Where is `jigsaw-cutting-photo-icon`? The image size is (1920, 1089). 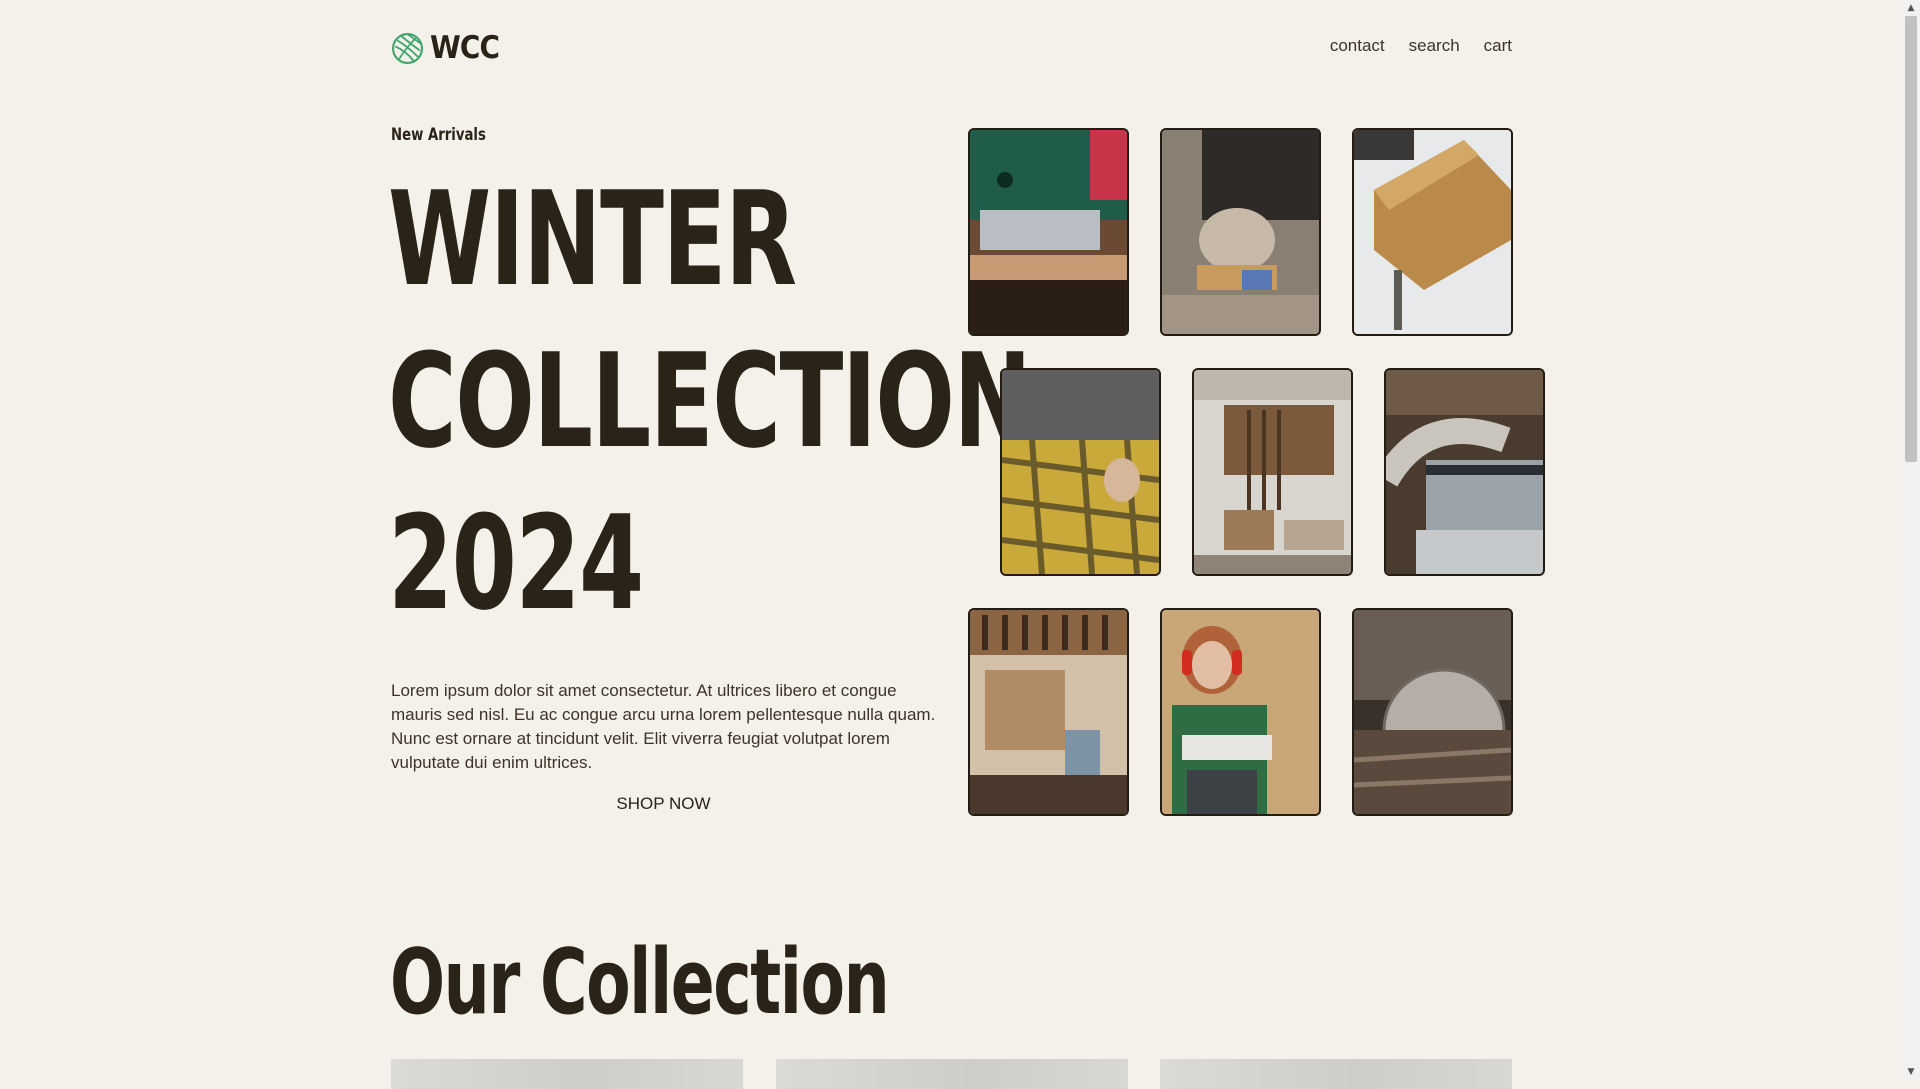 jigsaw-cutting-photo-icon is located at coordinates (1048, 232).